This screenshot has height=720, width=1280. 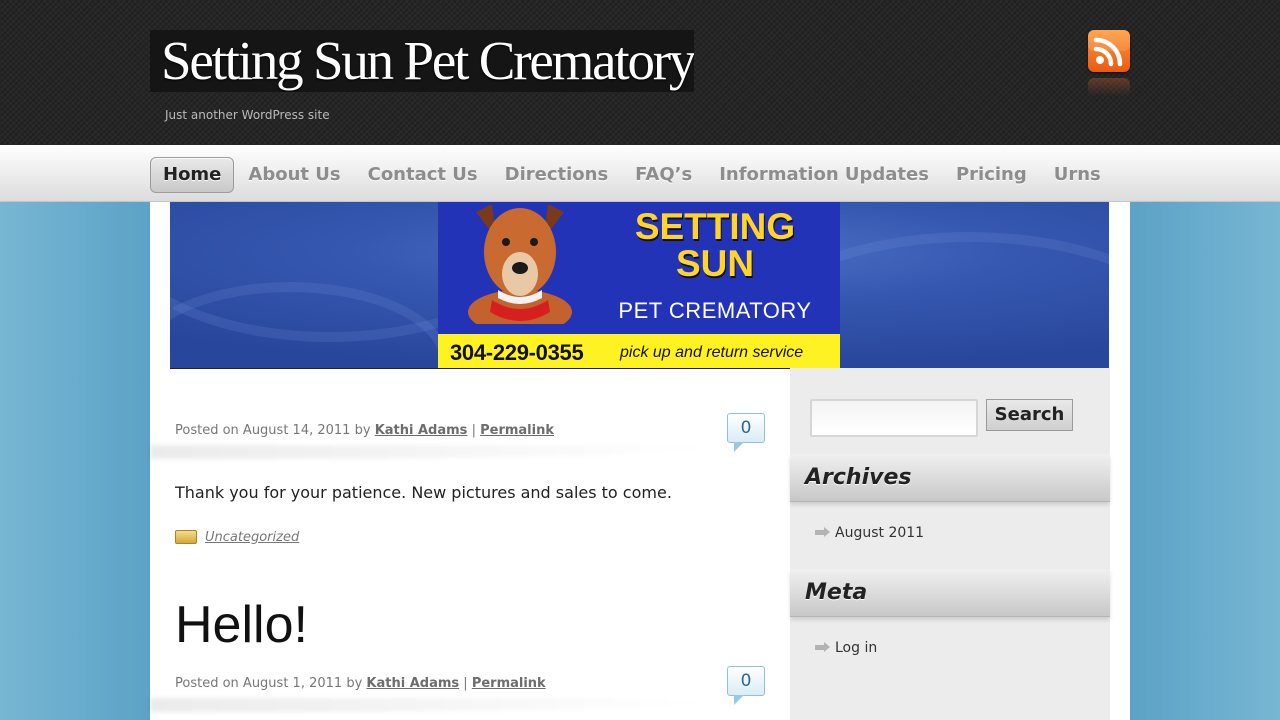 I want to click on sign-title-line2: SUN, so click(x=715, y=263).